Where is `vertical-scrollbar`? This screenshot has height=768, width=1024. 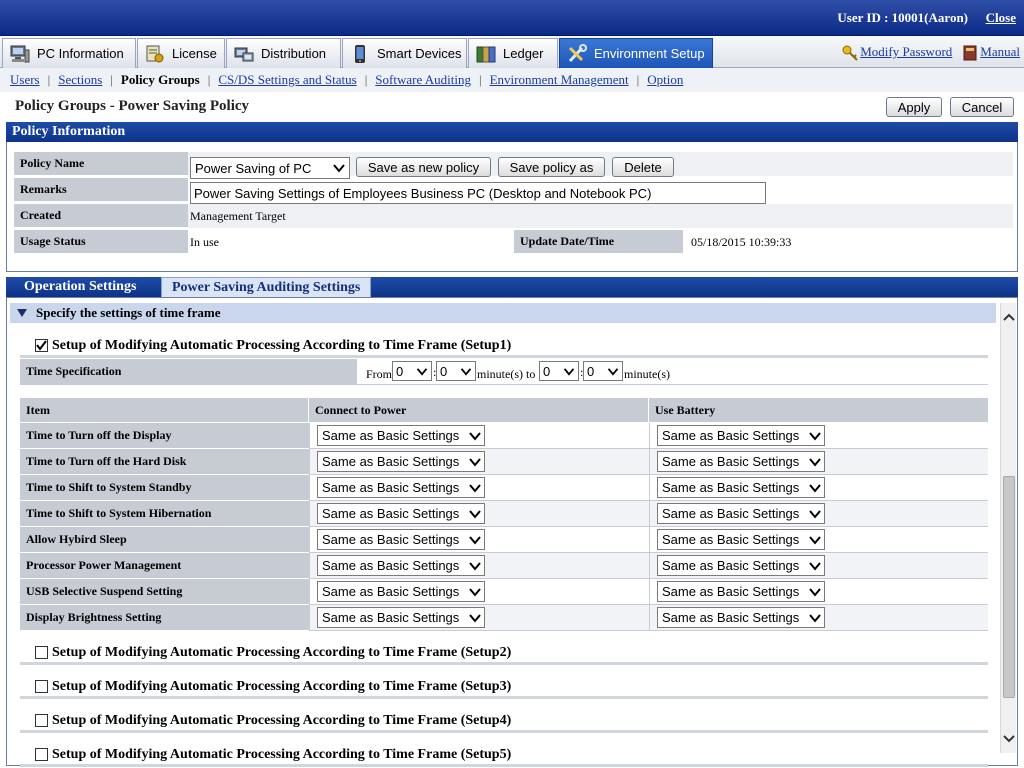
vertical-scrollbar is located at coordinates (1008, 528).